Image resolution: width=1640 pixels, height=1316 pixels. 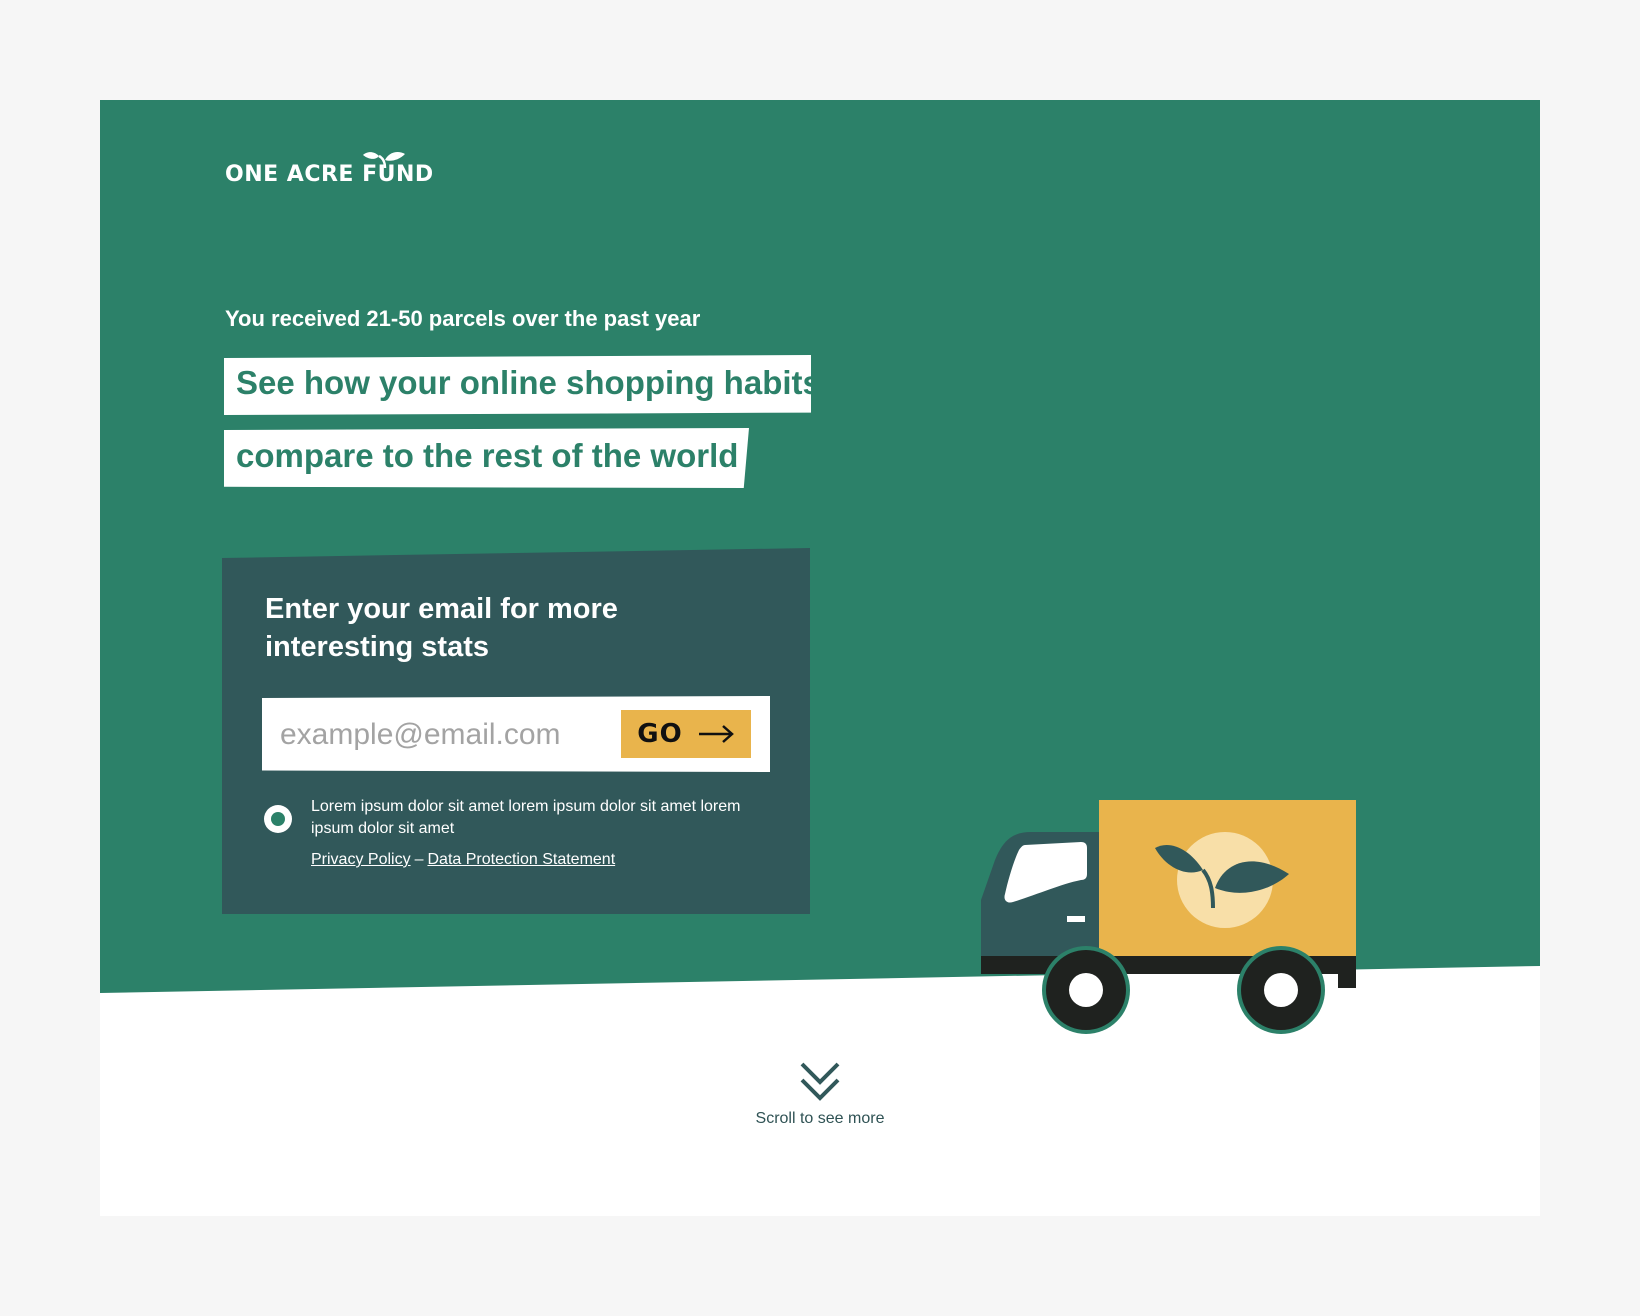 I want to click on arrow-right-icon, so click(x=716, y=734).